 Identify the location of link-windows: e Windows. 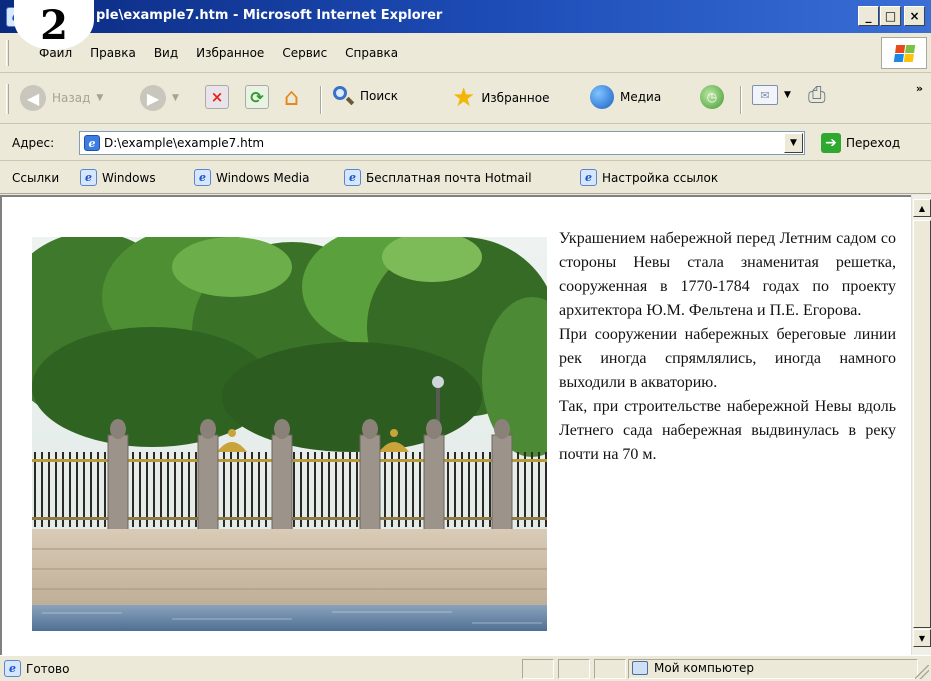
(118, 177).